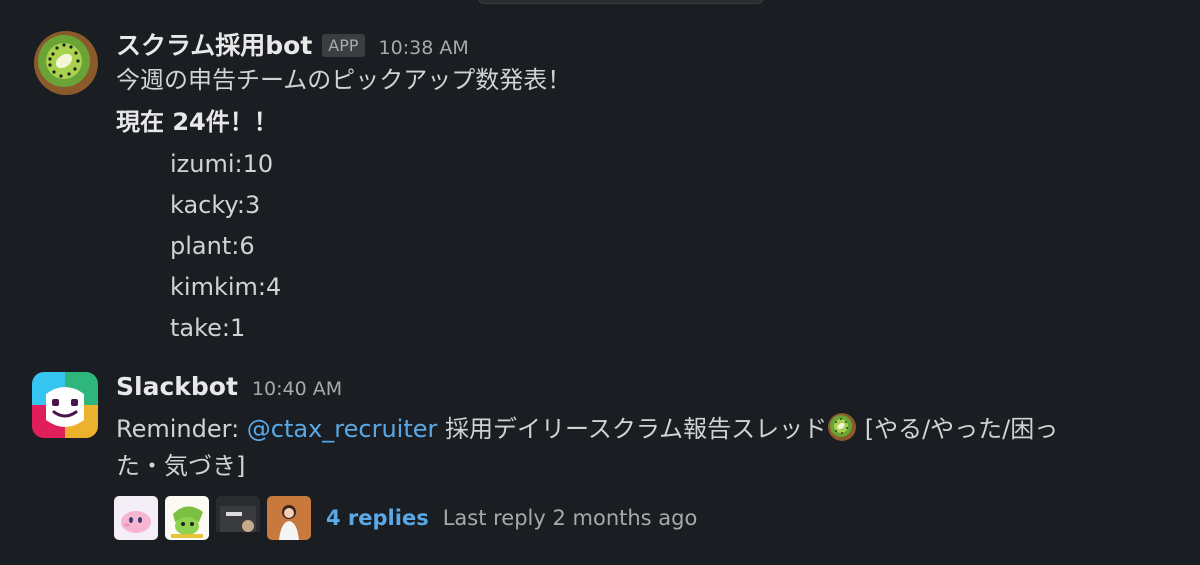 The image size is (1200, 565). What do you see at coordinates (208, 328) in the screenshot?
I see `count-item: take:1` at bounding box center [208, 328].